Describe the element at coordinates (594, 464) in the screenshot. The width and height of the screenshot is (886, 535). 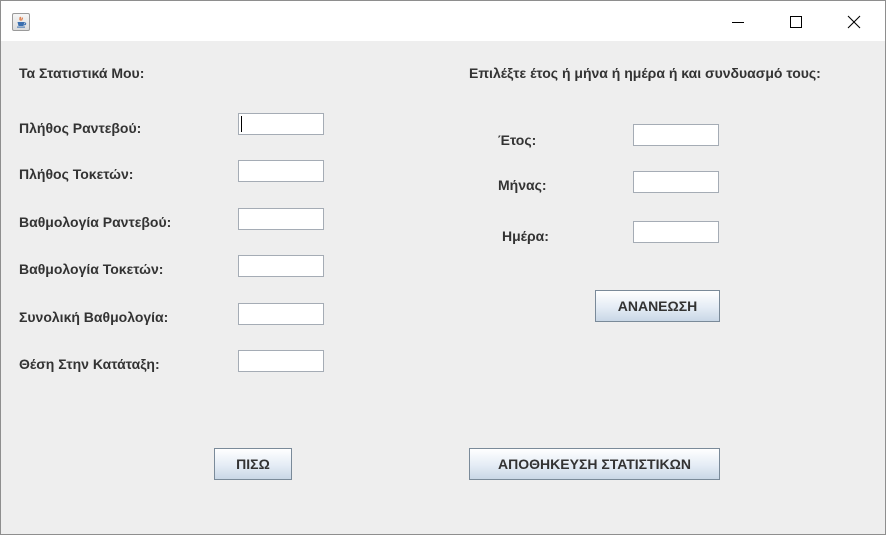
I see `save-stats-button: ΑΠΟΘΗΚΕΥΣΗ ΣΤΑΤΙΣΤΙΚΩΝ` at that location.